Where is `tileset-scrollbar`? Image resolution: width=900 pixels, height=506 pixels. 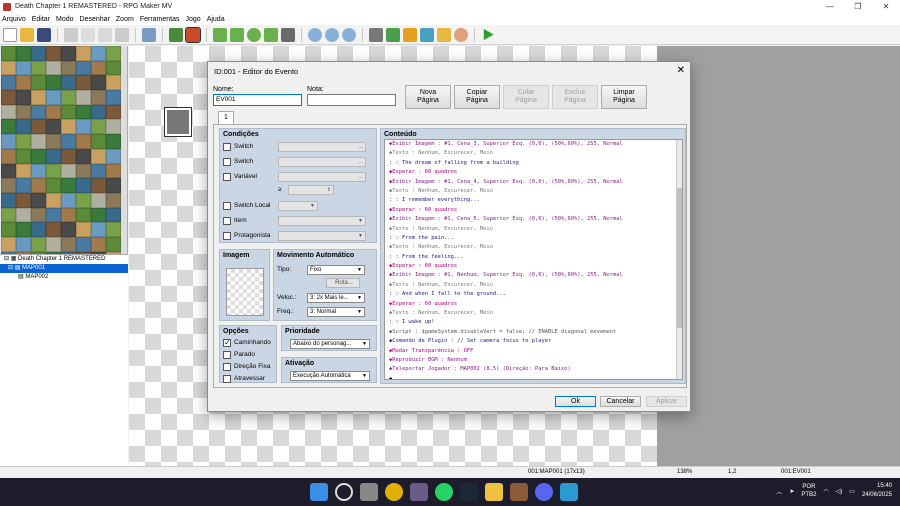 tileset-scrollbar is located at coordinates (124, 164).